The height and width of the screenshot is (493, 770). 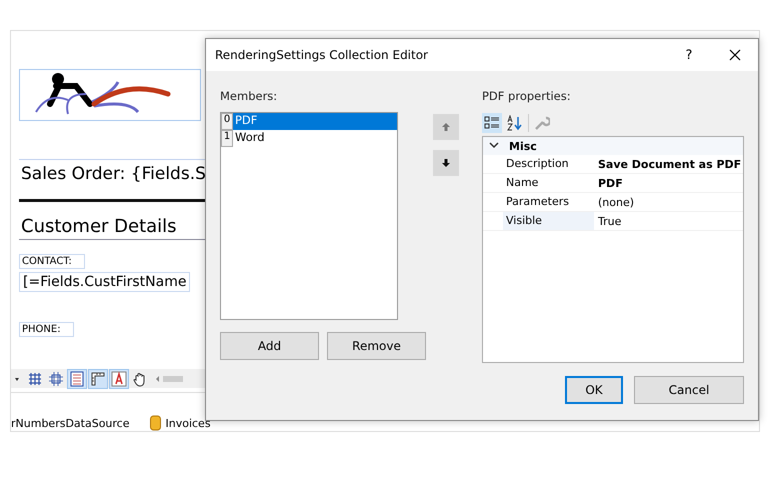 I want to click on property-name: Description, so click(x=548, y=164).